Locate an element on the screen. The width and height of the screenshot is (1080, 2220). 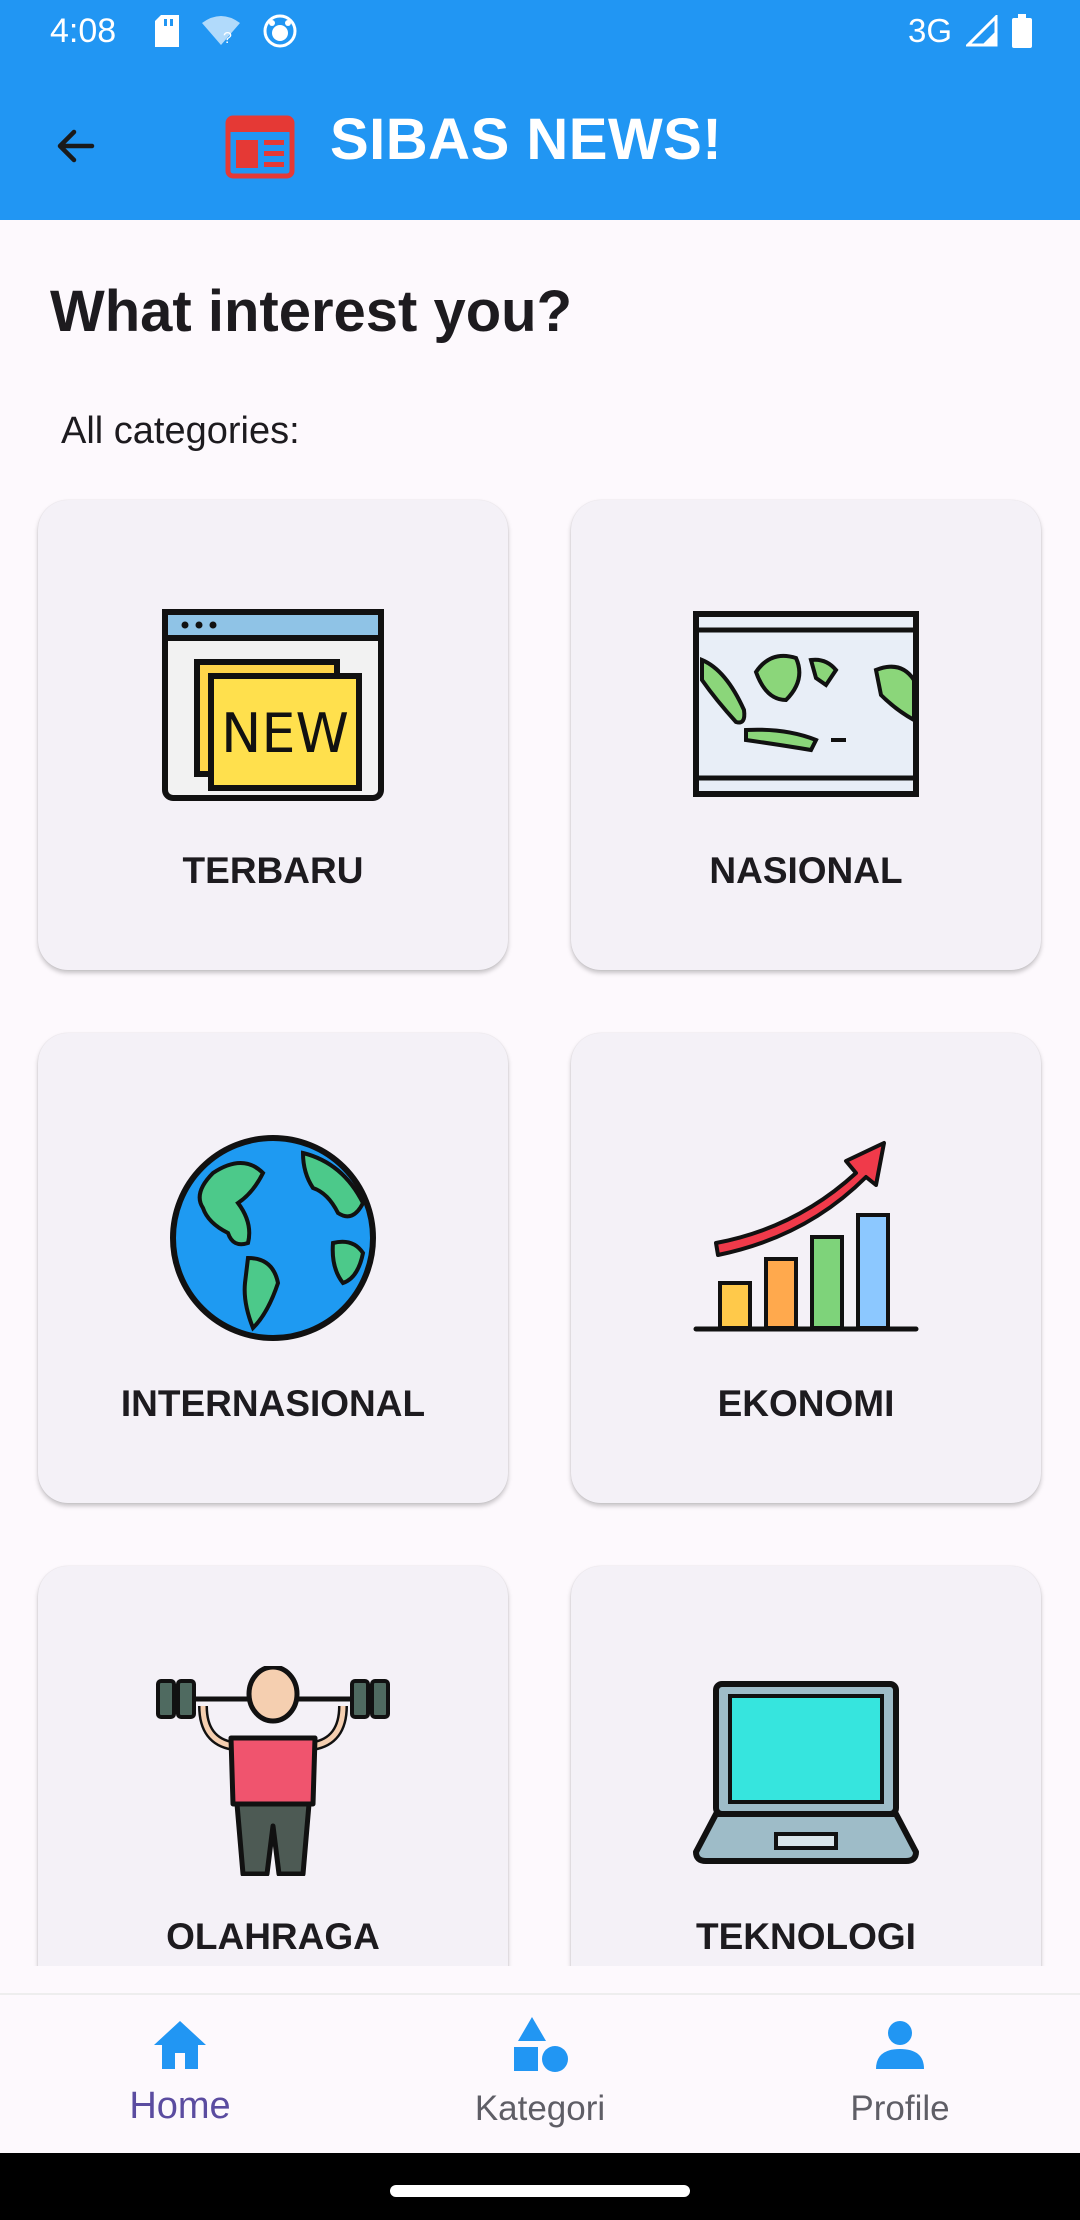
new-browser-icon: NEW is located at coordinates (273, 705).